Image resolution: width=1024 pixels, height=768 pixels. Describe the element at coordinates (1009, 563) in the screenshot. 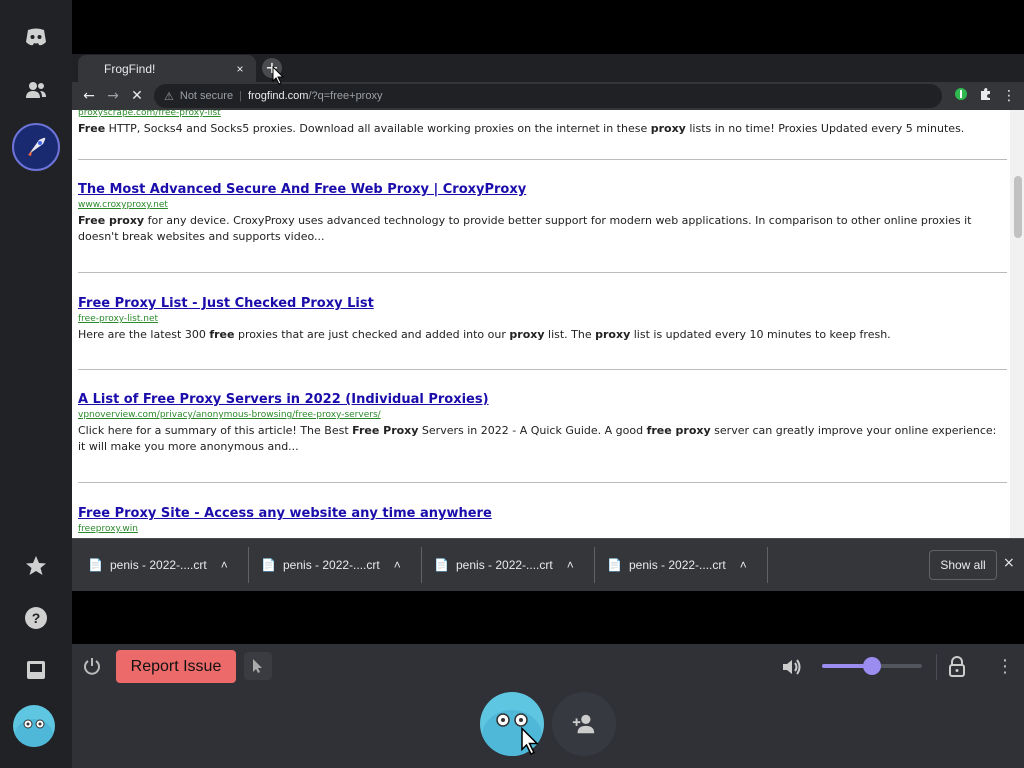

I see `close-icon: ×` at that location.